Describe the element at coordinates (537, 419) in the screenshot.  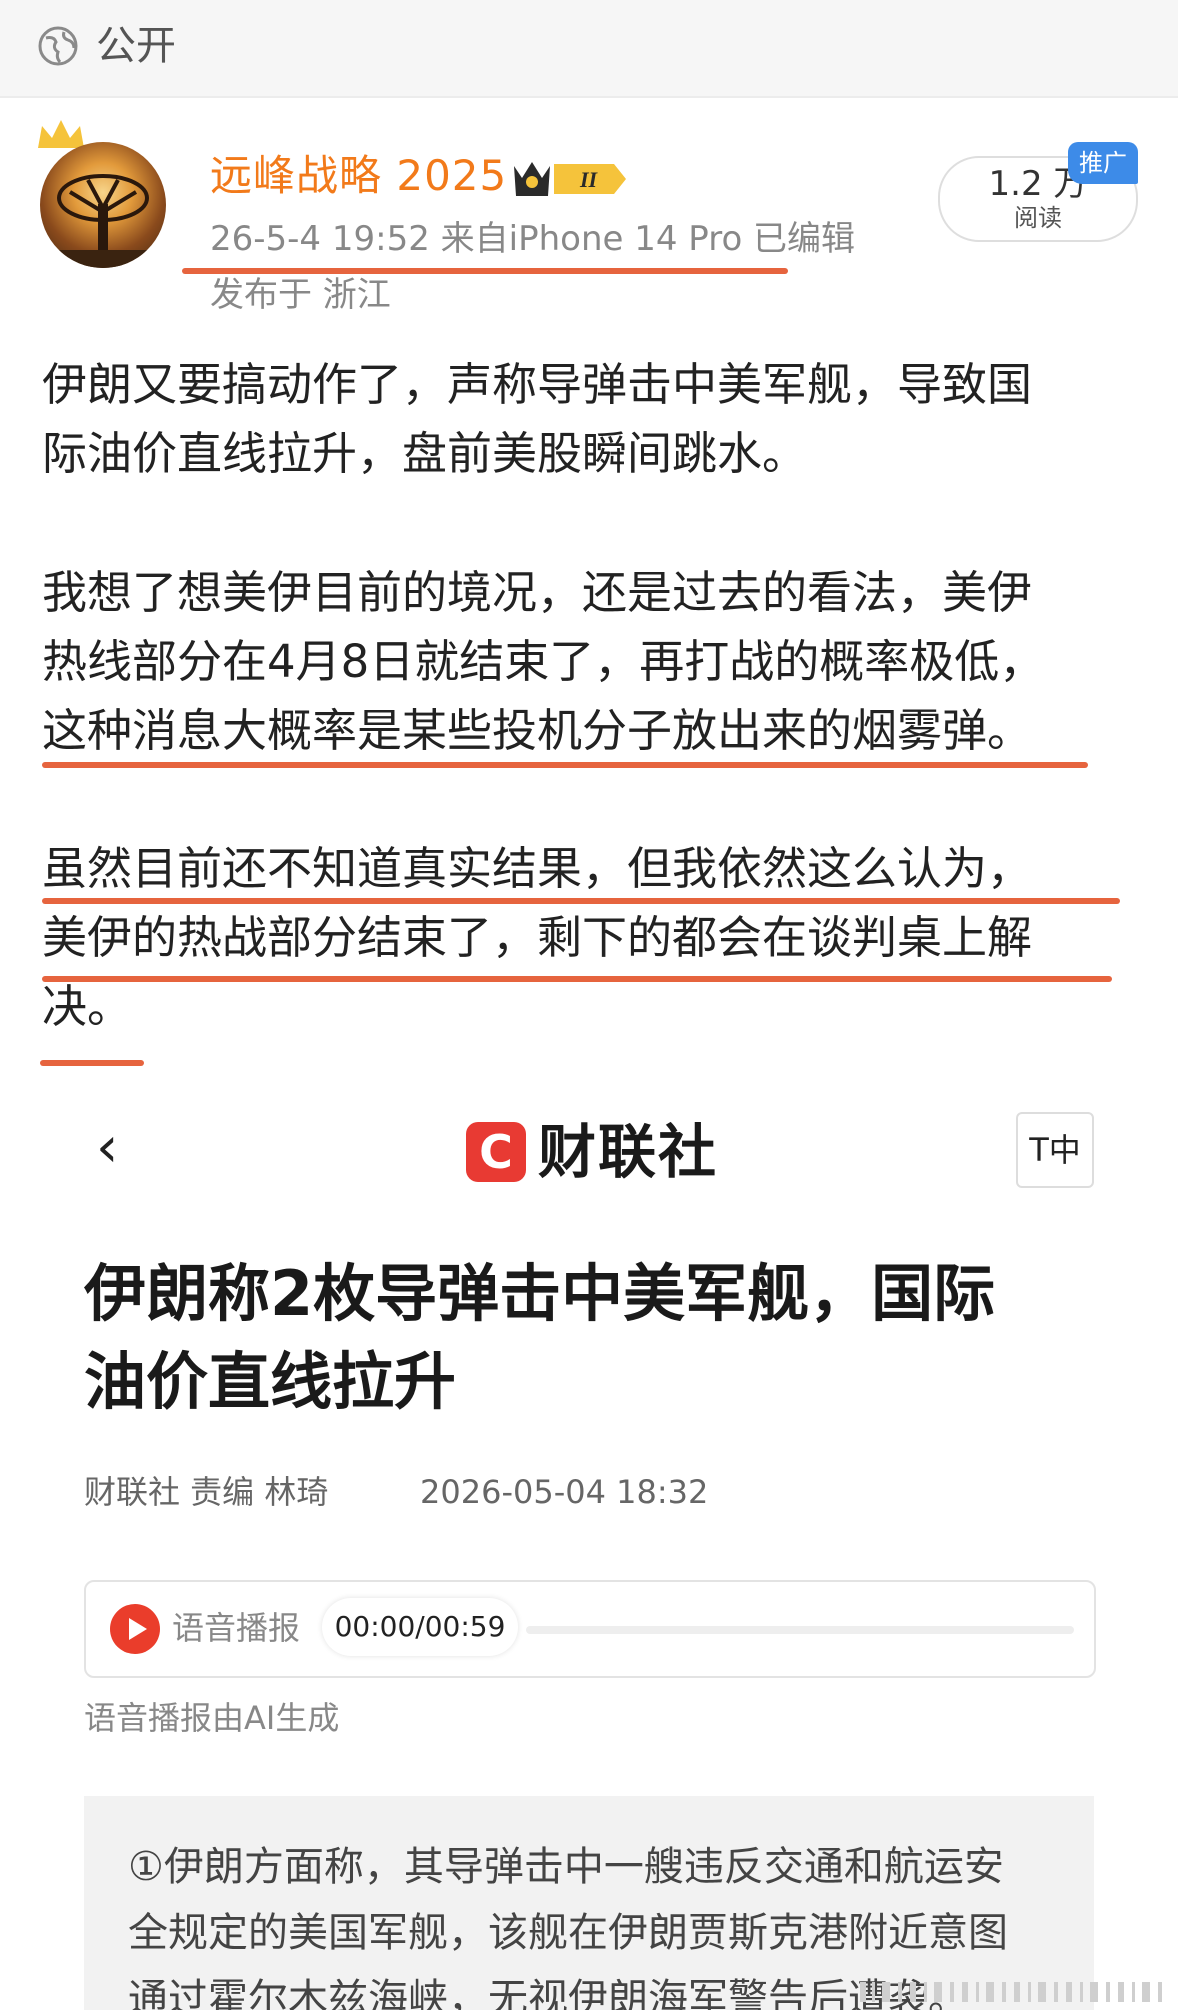
I see `post-paragraph-1: 伊朗又要搞动作了，声称导弹击中美军舰，导致国 际油价直线拉升，盘前美股瞬间跳水。` at that location.